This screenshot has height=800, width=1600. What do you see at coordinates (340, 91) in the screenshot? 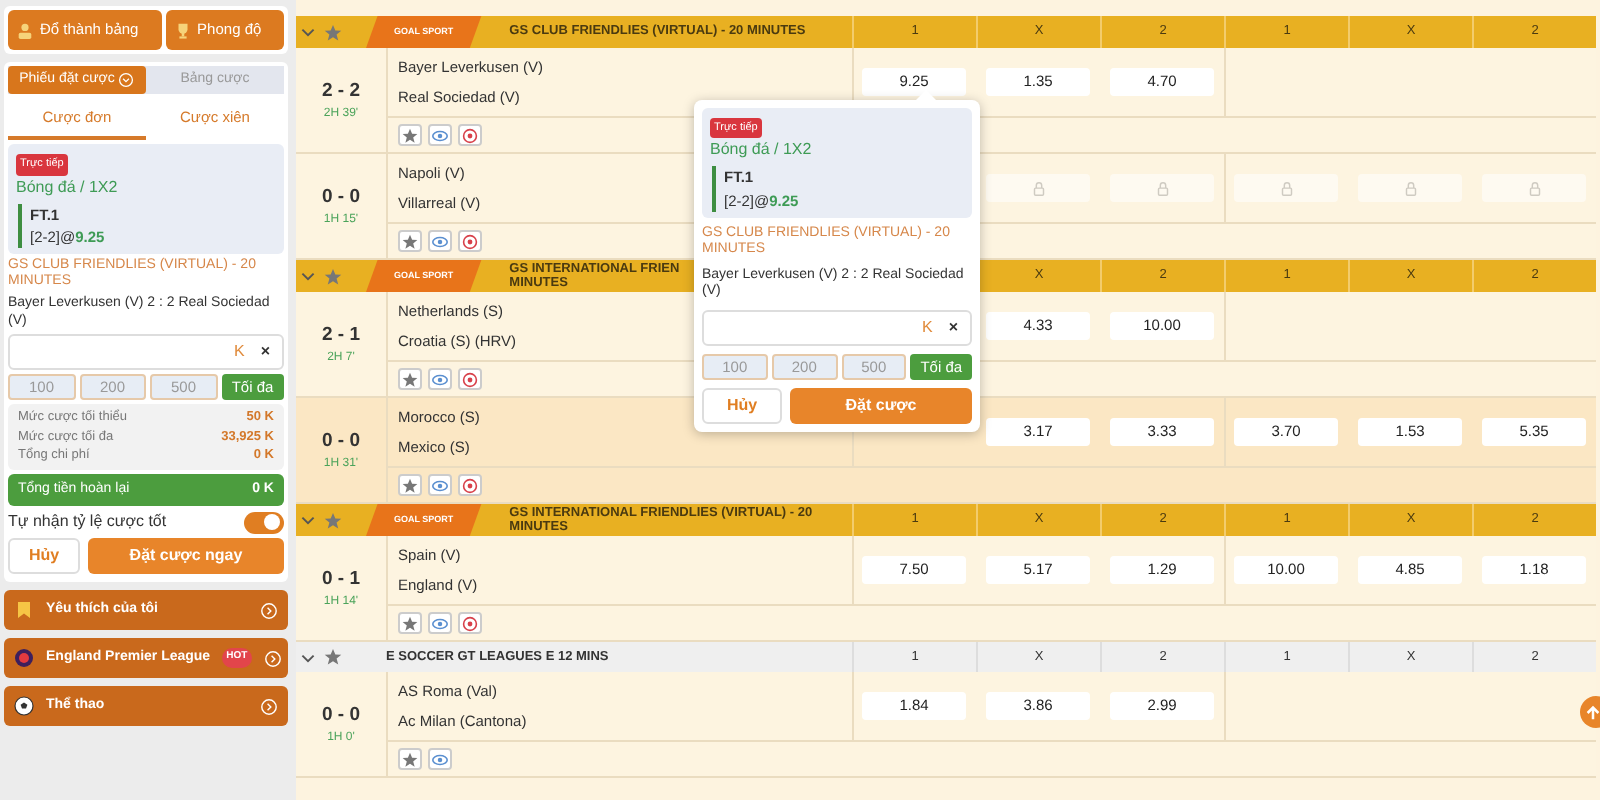
I see `match-score: 2 - 2` at bounding box center [340, 91].